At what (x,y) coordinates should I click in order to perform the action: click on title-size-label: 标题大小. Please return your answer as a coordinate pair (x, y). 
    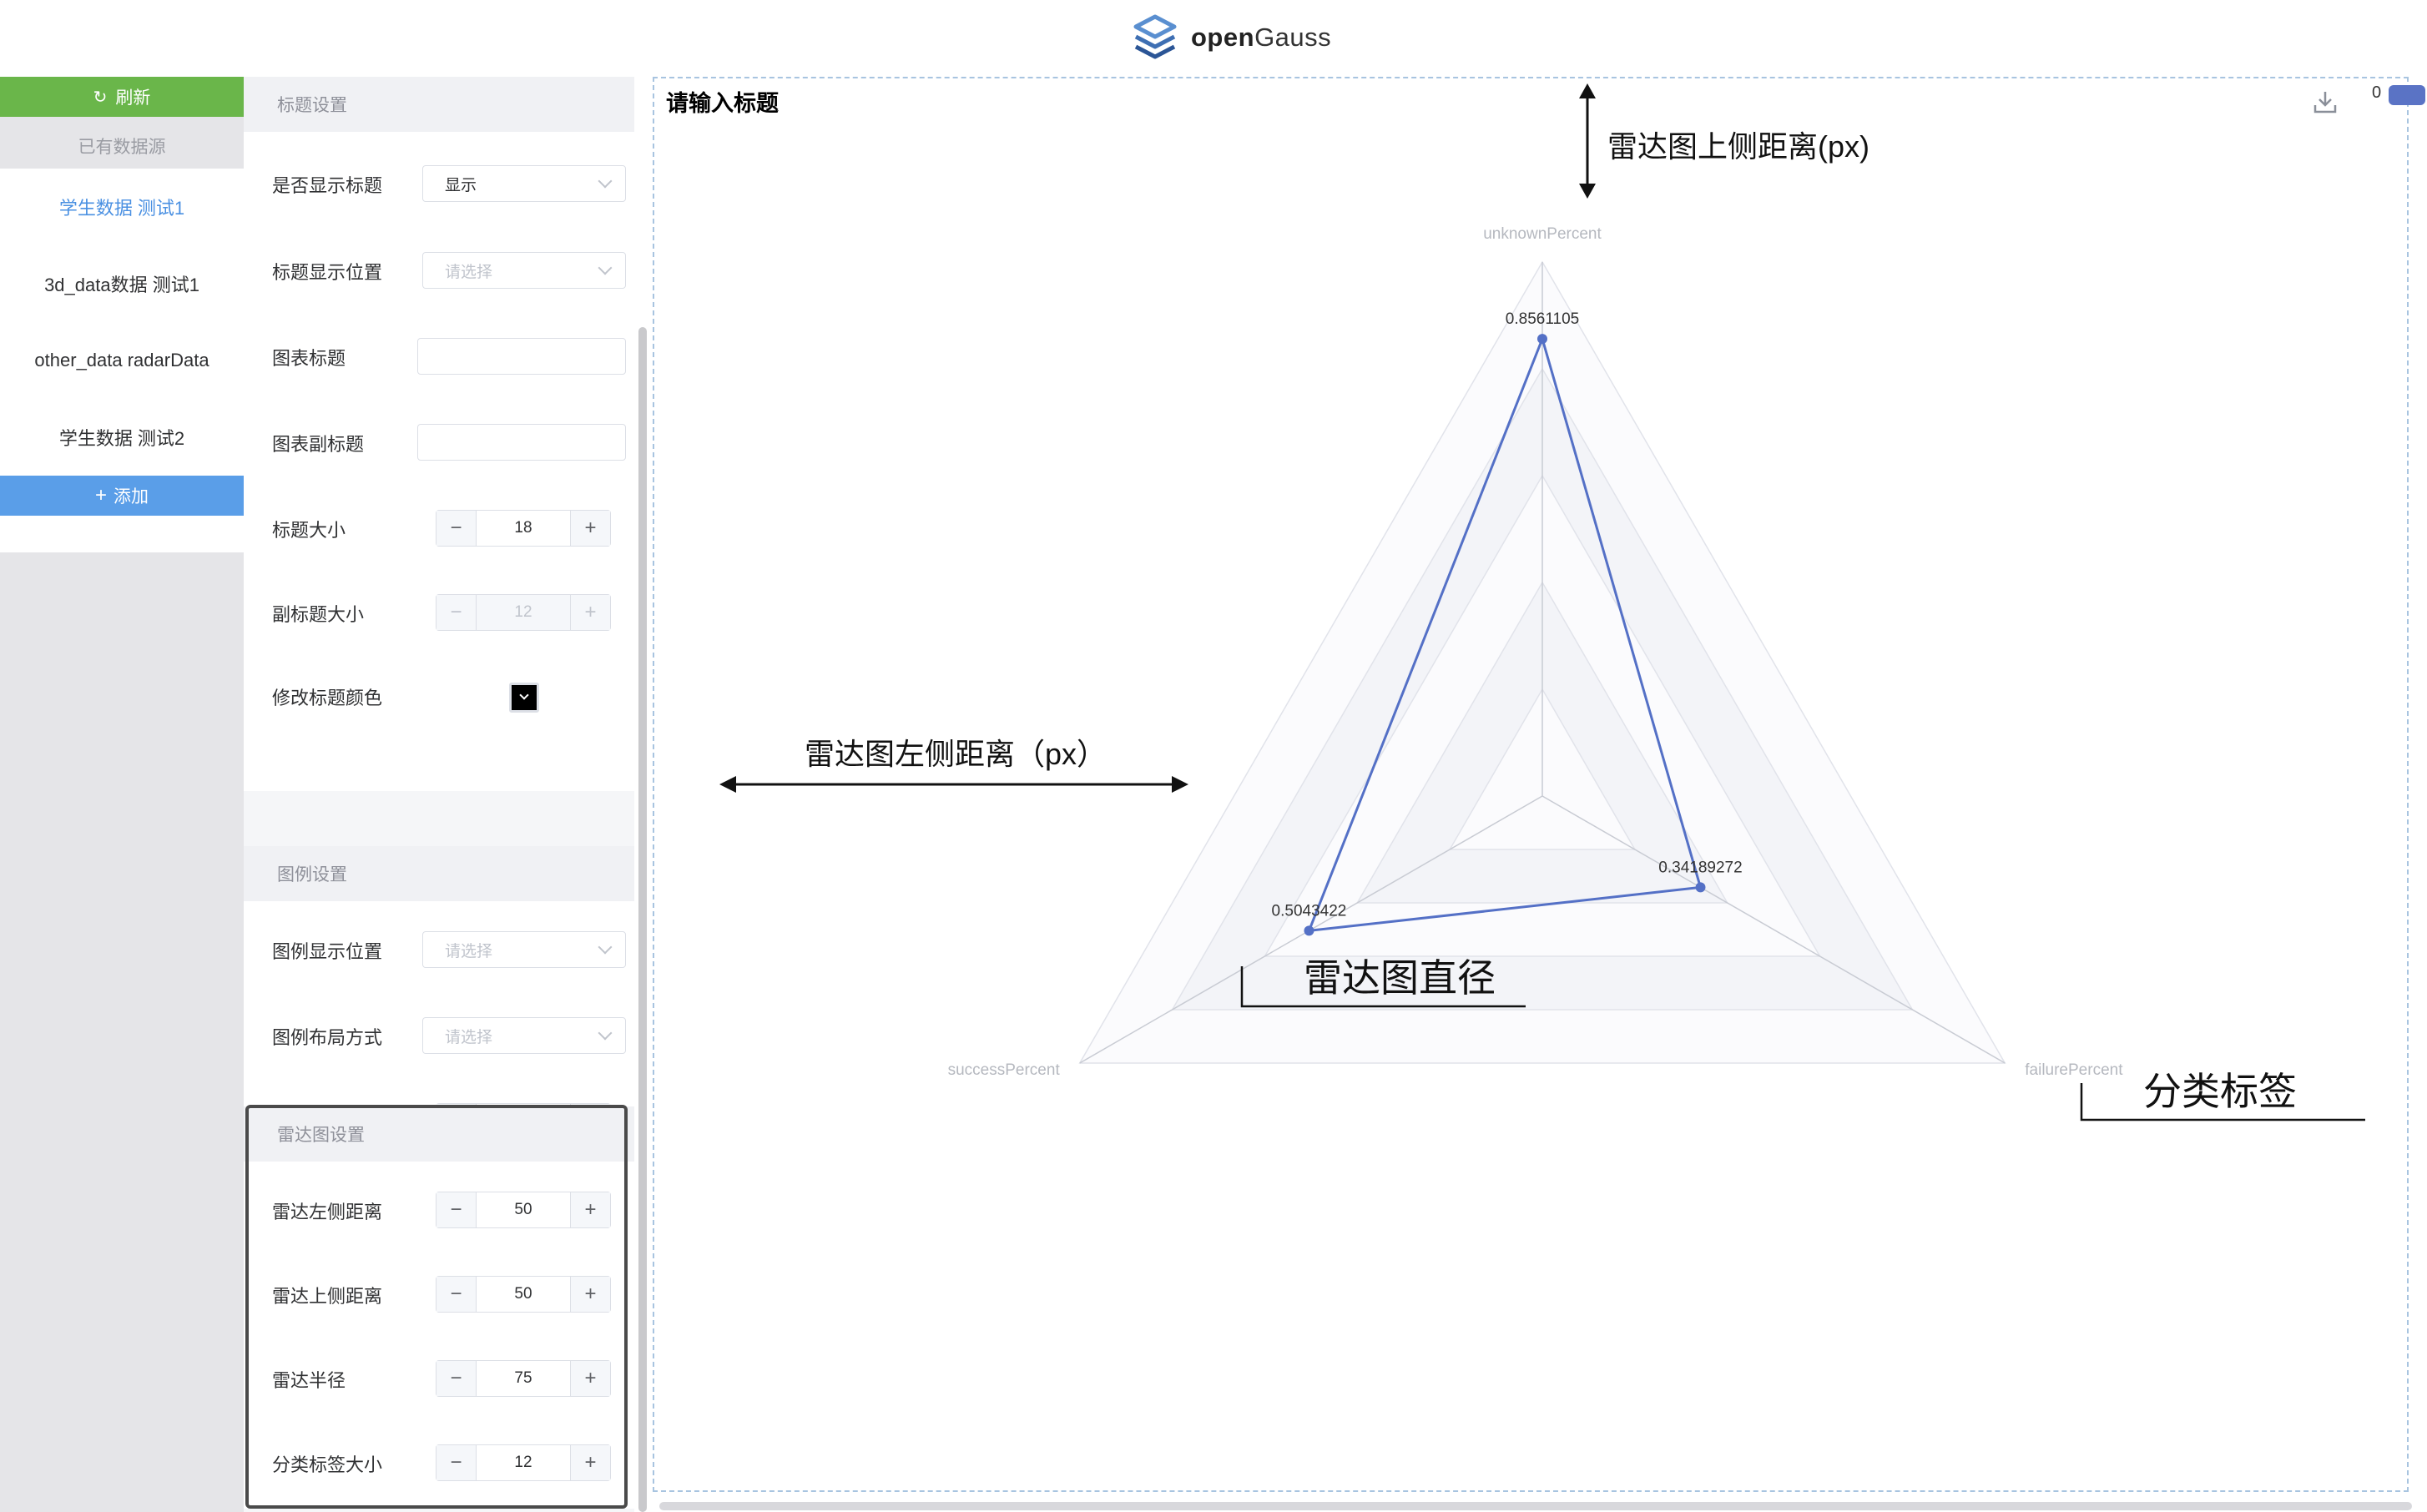
    Looking at the image, I should click on (309, 530).